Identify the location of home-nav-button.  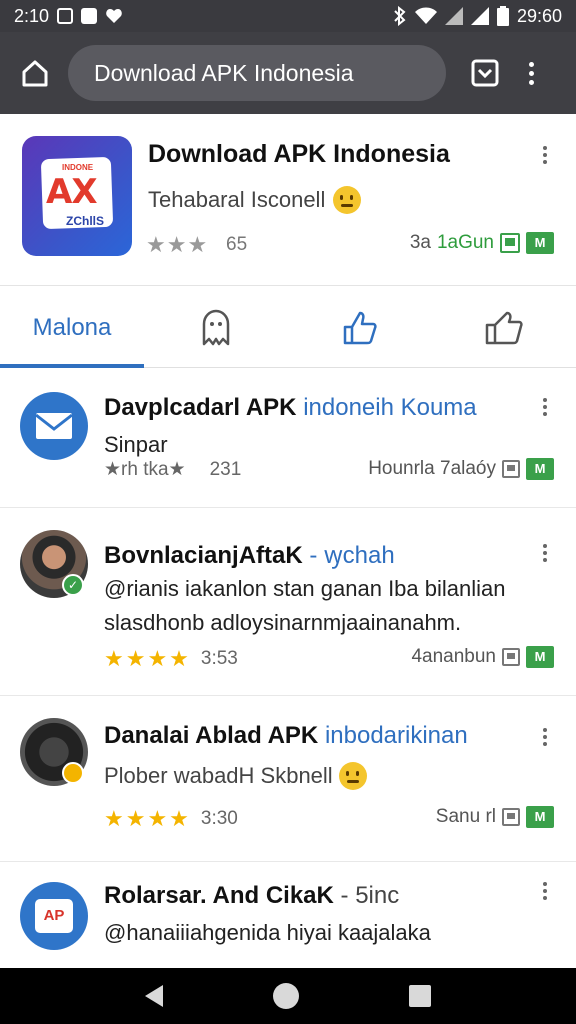
(286, 996).